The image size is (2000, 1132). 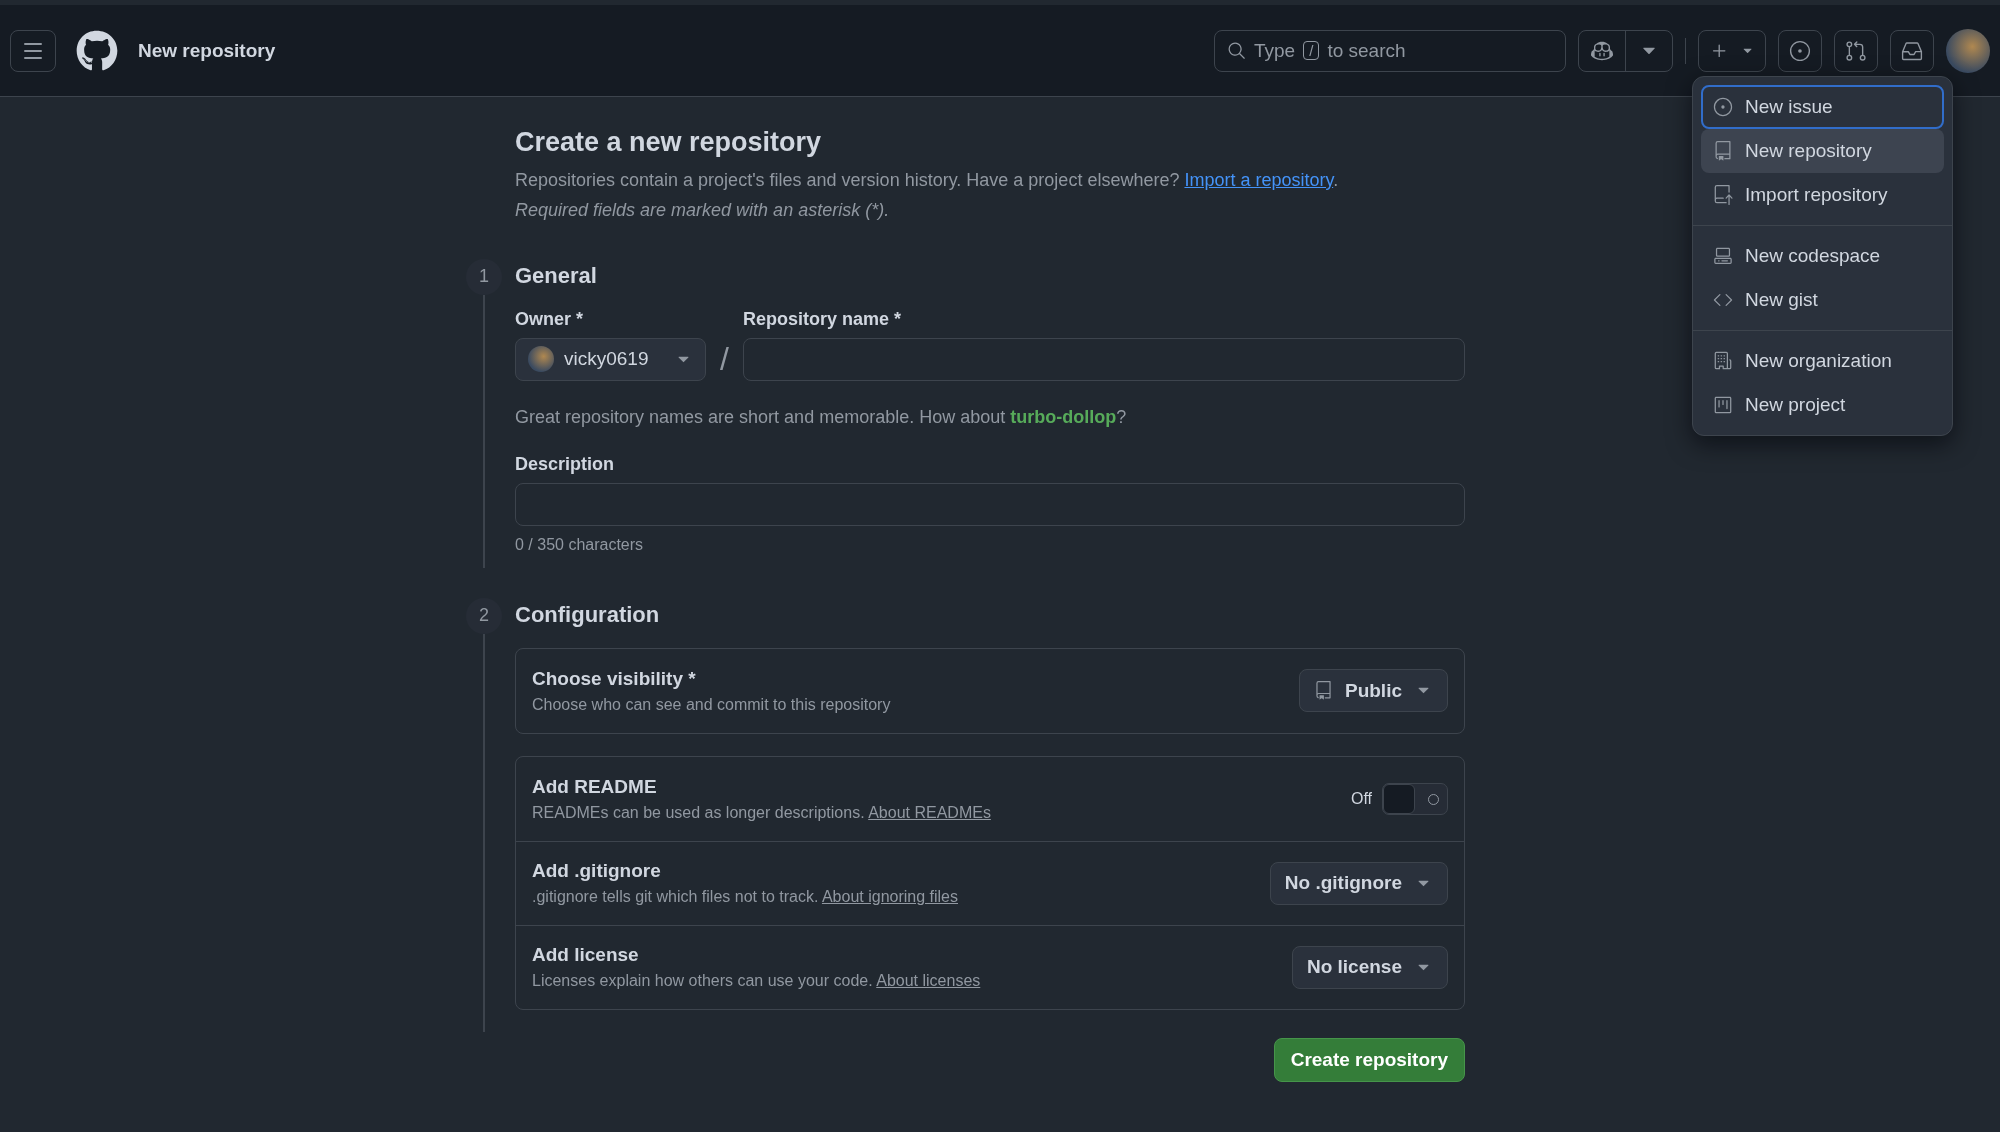 I want to click on option-dropdown: No .gitignore, so click(x=1358, y=883).